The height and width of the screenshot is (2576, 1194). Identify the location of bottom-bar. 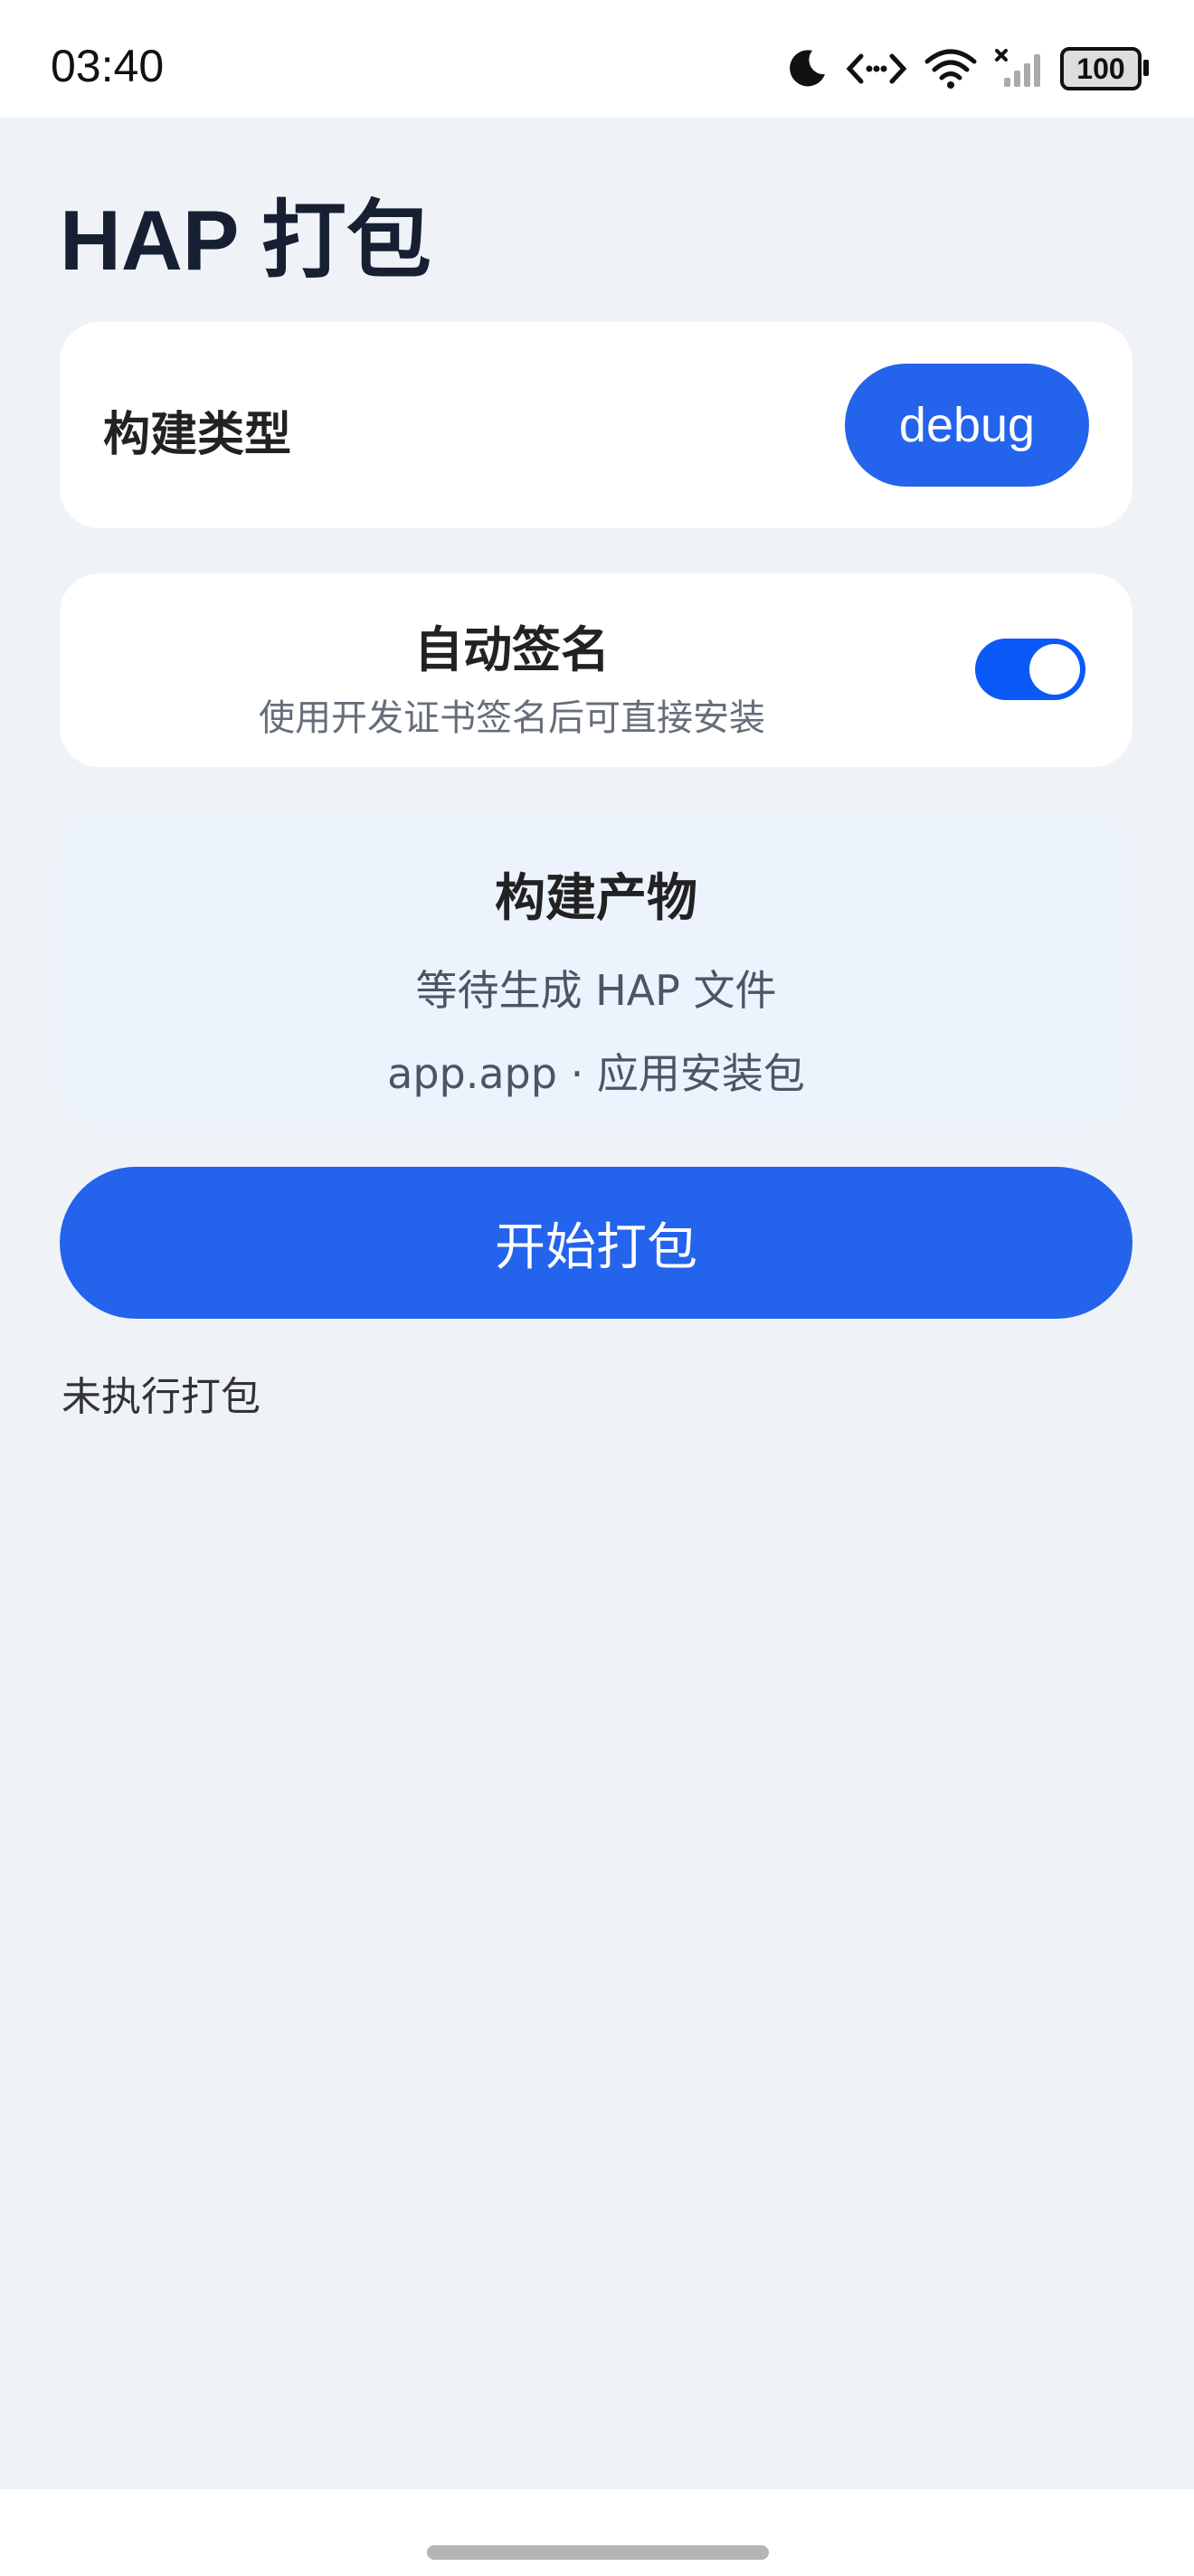
(597, 2533).